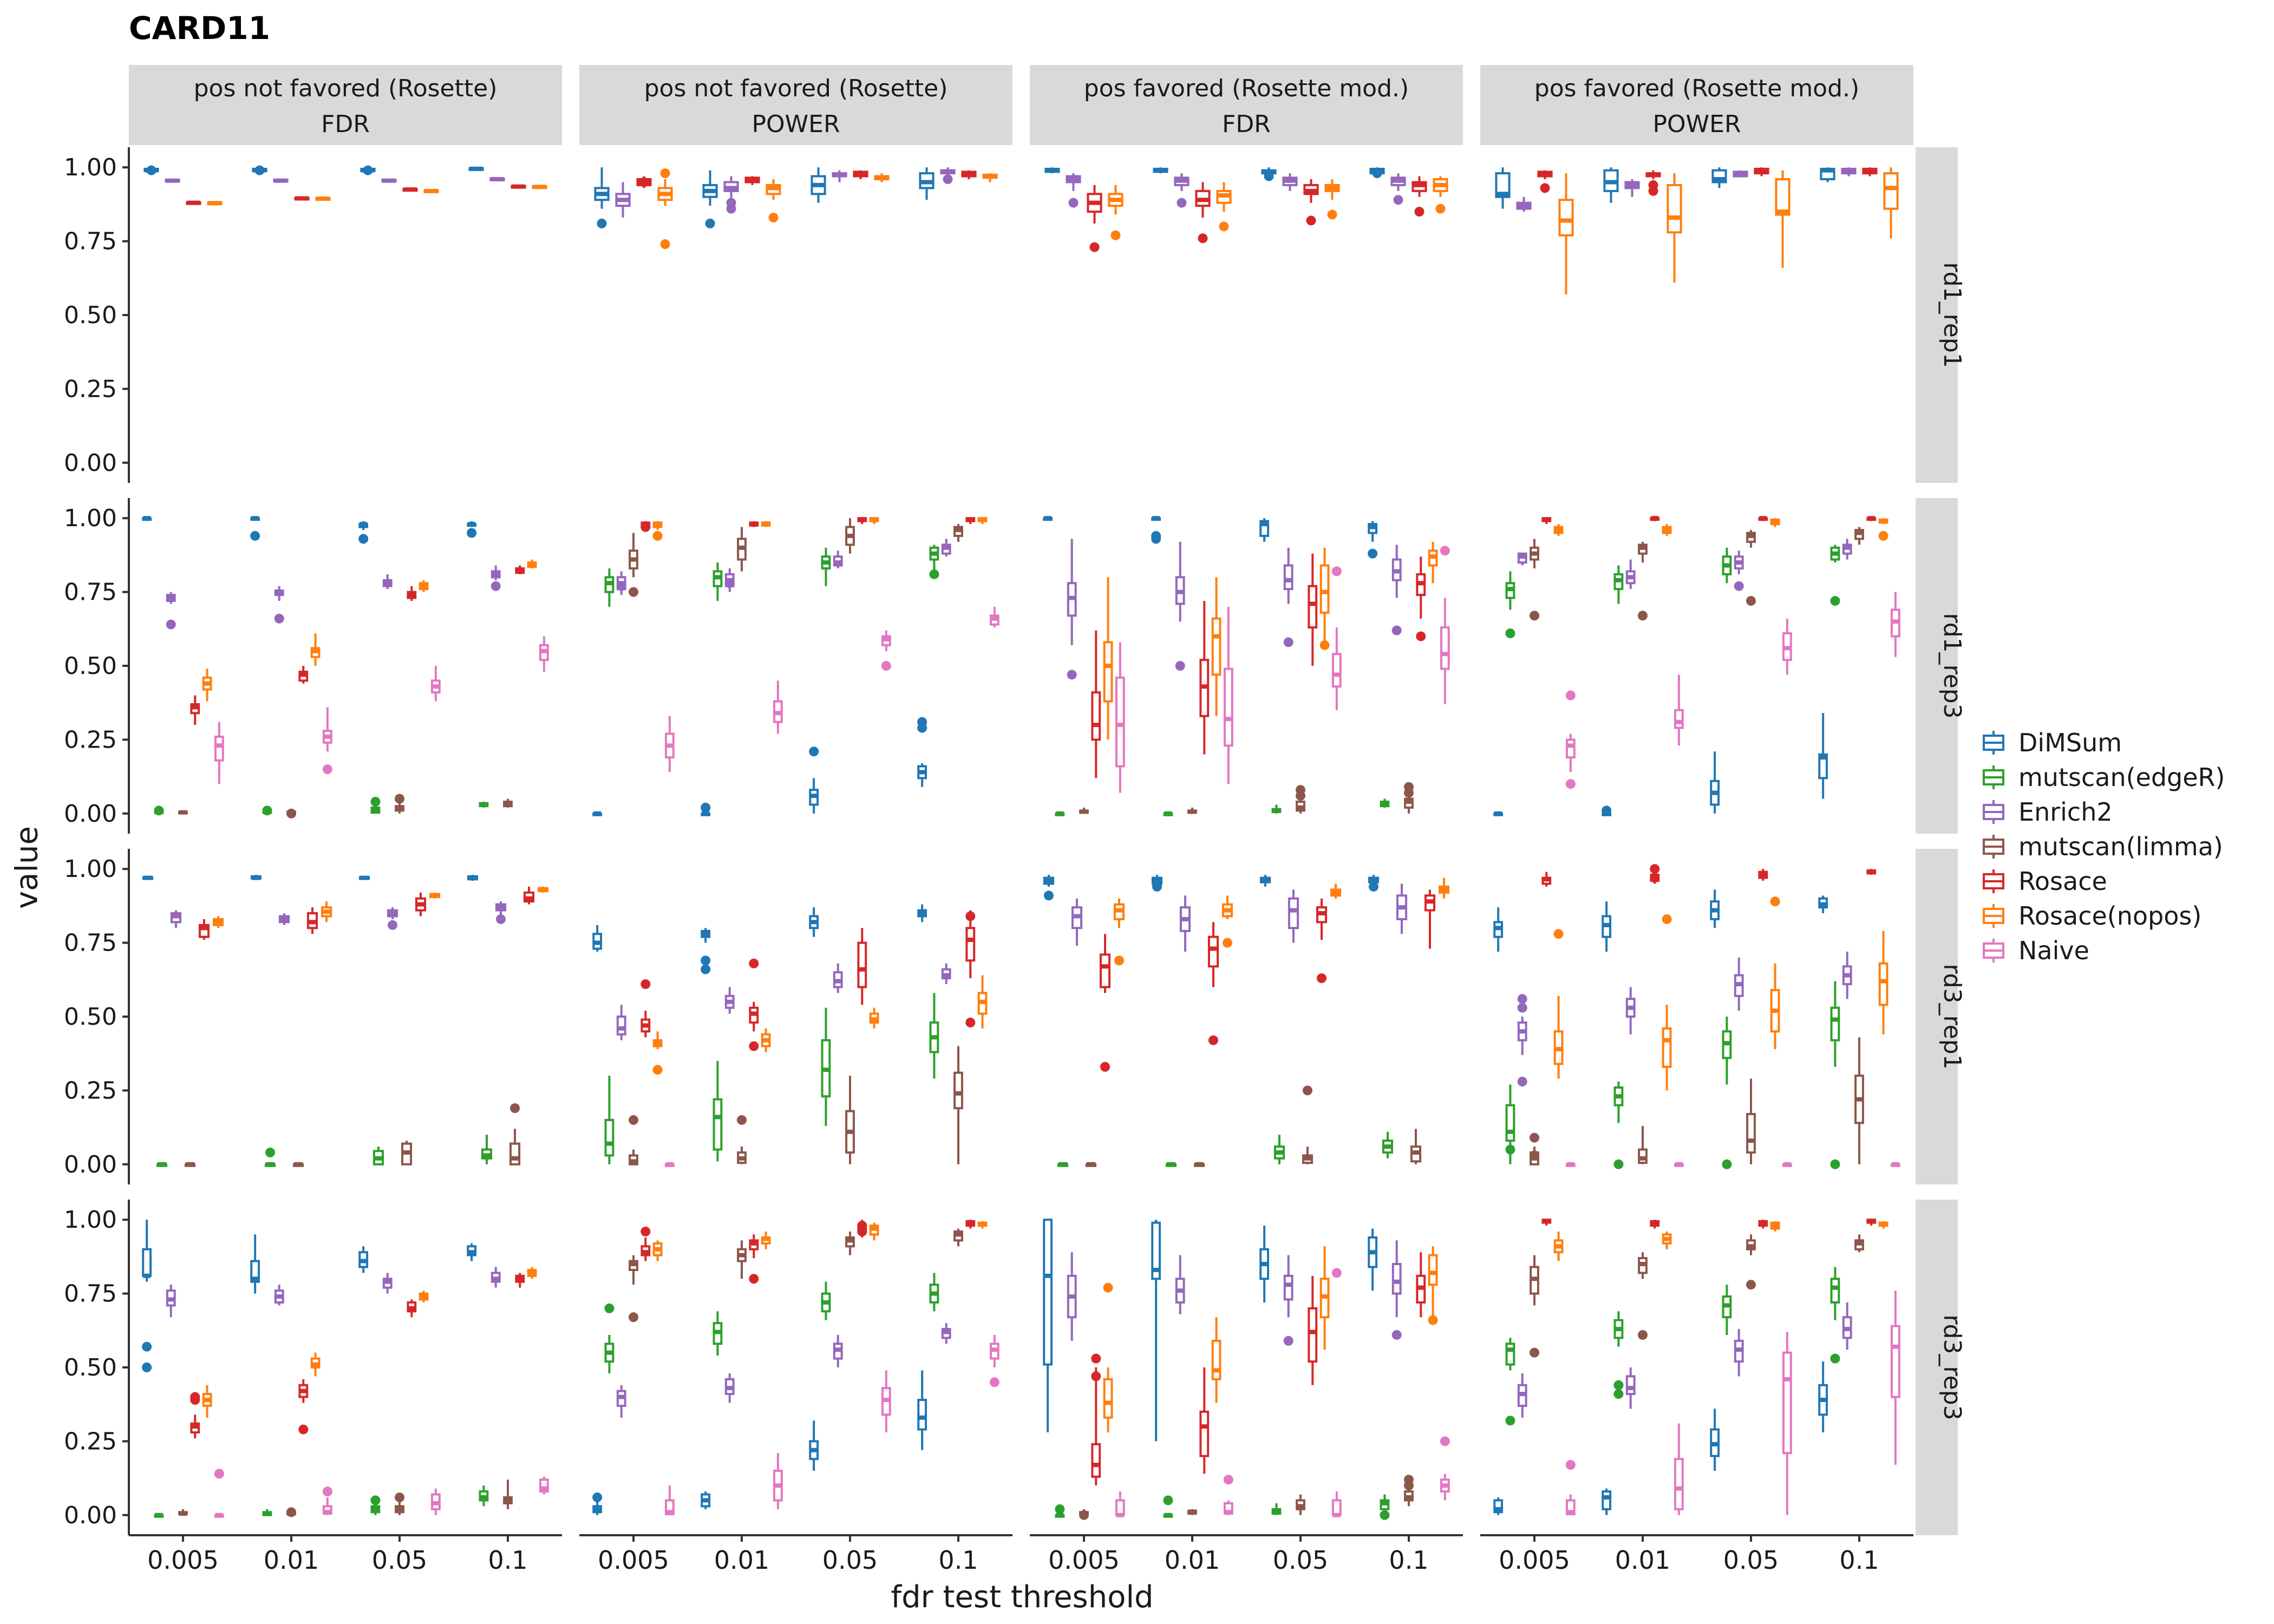  I want to click on box-r0-c1-0-rosace-nopos--outlier-0, so click(665, 244).